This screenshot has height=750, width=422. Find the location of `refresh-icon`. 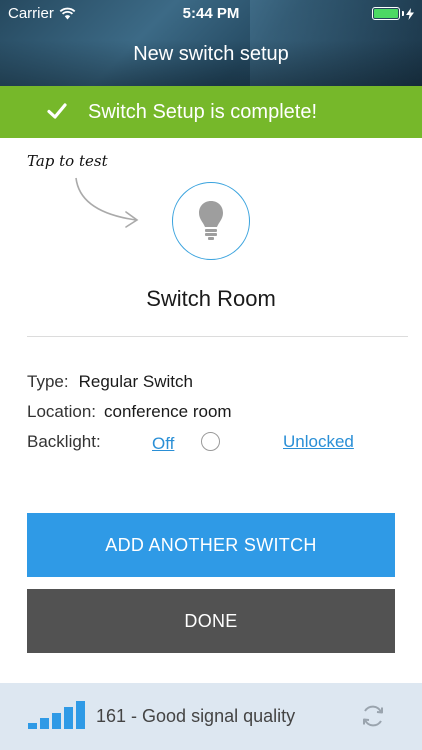

refresh-icon is located at coordinates (373, 716).